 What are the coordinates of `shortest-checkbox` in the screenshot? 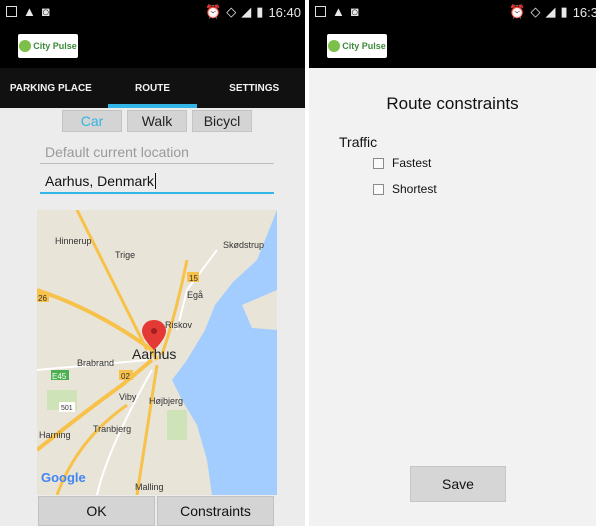 It's located at (378, 189).